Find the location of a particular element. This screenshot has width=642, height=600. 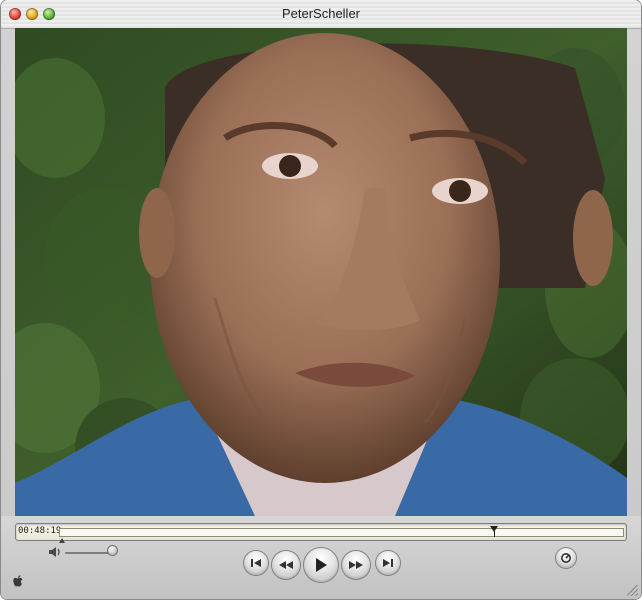

playhead-stem is located at coordinates (494, 534).